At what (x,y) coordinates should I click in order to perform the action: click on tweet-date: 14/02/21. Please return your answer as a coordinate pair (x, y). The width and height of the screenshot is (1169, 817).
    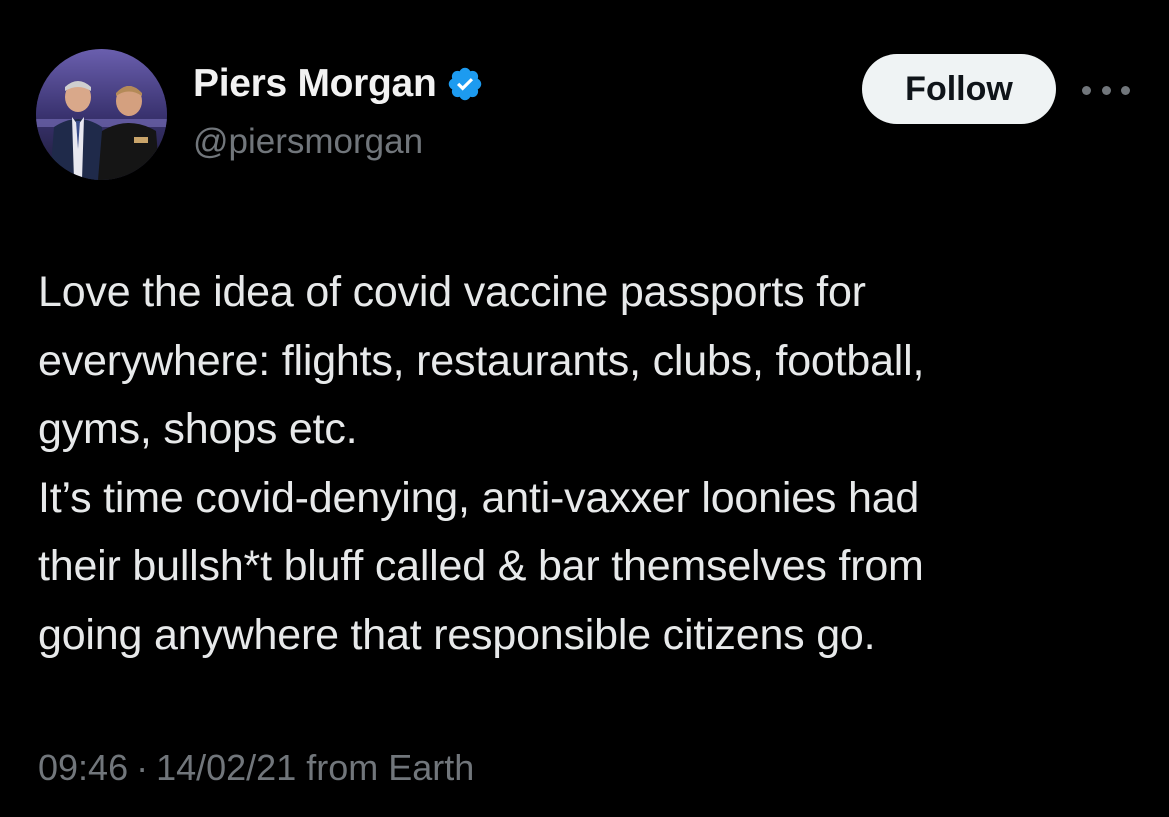
    Looking at the image, I should click on (226, 767).